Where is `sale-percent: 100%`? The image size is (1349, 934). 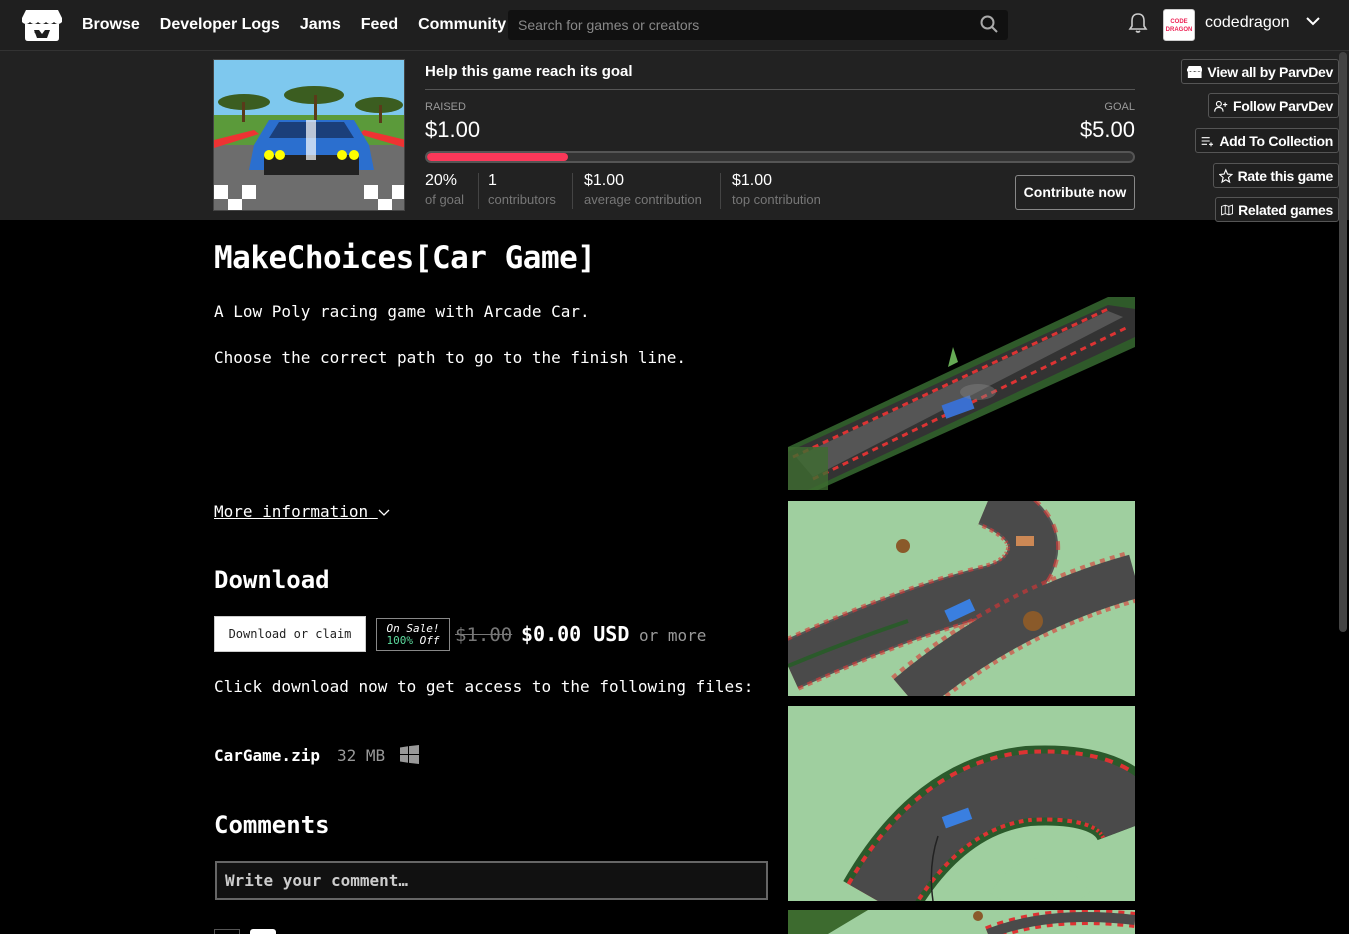
sale-percent: 100% is located at coordinates (400, 640).